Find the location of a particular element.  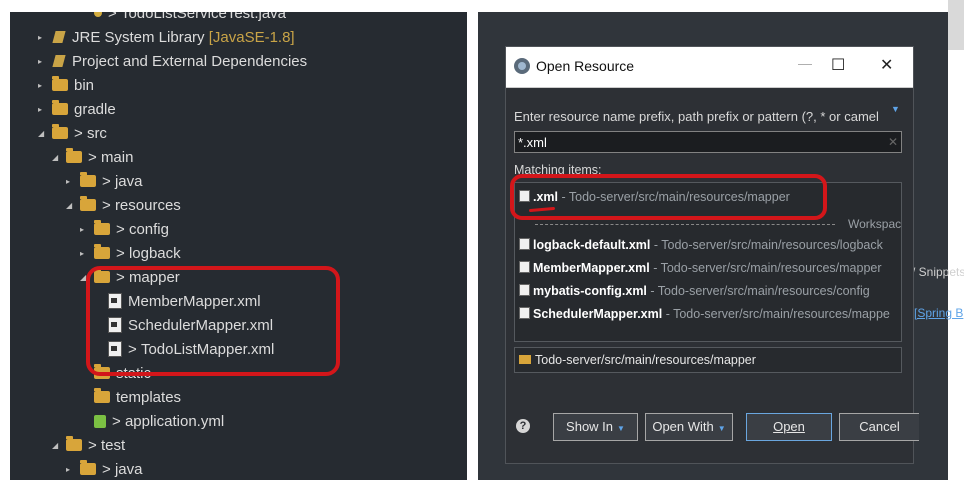

tree-item: ◢ > test is located at coordinates (88, 446).